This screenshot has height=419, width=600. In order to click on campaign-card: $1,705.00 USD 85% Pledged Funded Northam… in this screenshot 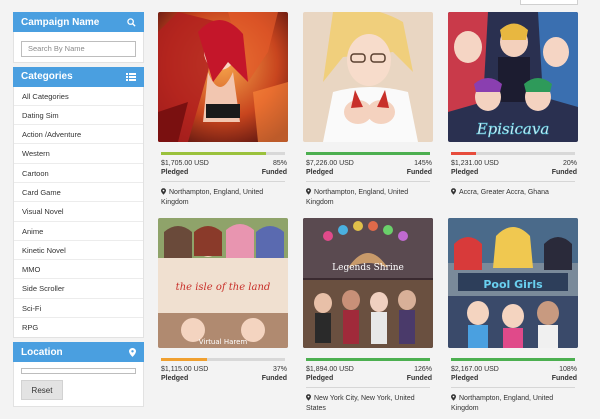, I will do `click(224, 112)`.